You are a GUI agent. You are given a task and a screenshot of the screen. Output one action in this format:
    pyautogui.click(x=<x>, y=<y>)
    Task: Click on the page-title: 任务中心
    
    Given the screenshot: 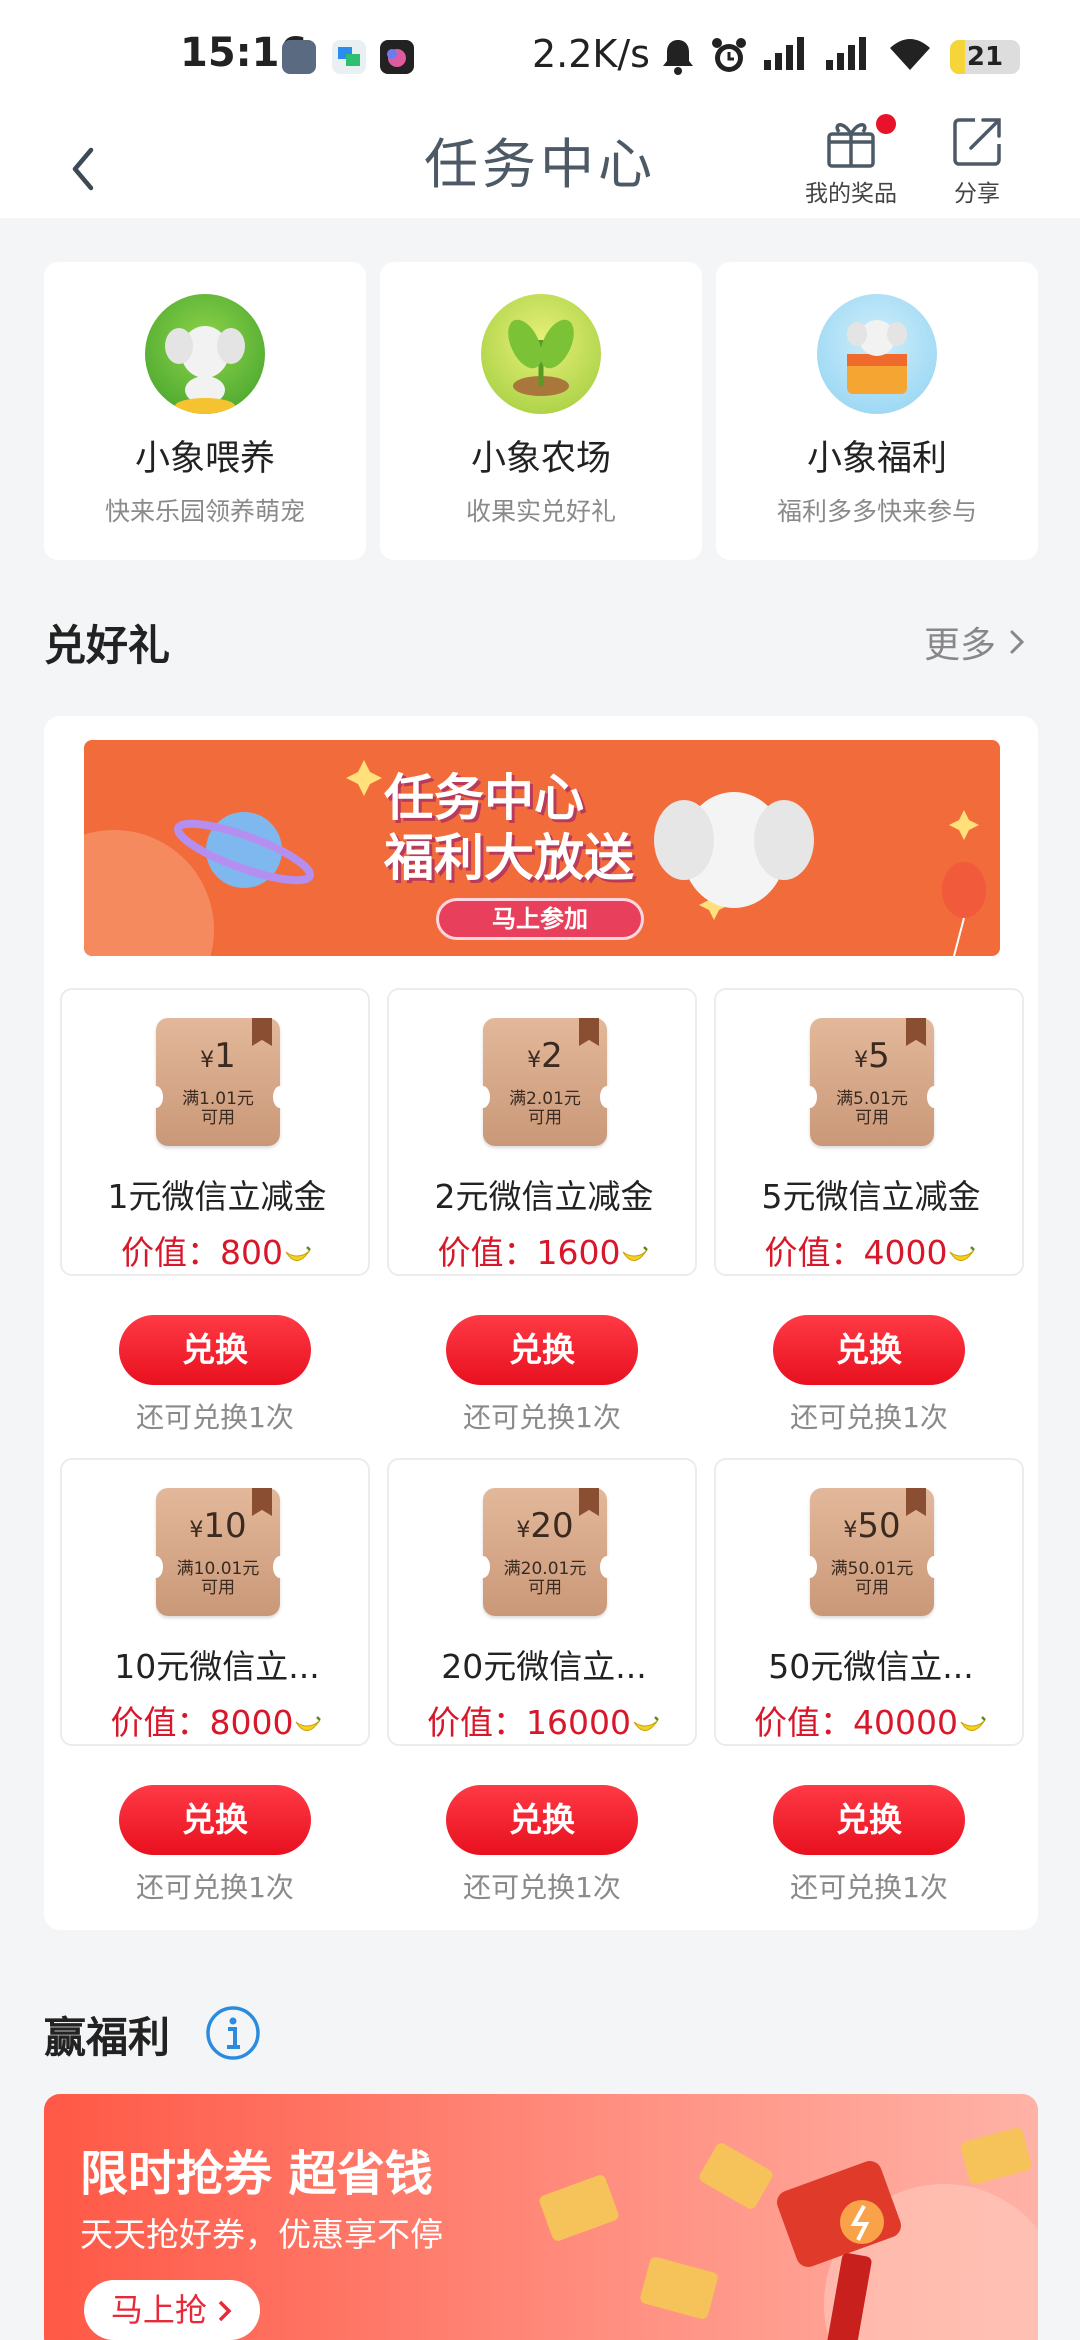 What is the action you would take?
    pyautogui.click(x=540, y=164)
    